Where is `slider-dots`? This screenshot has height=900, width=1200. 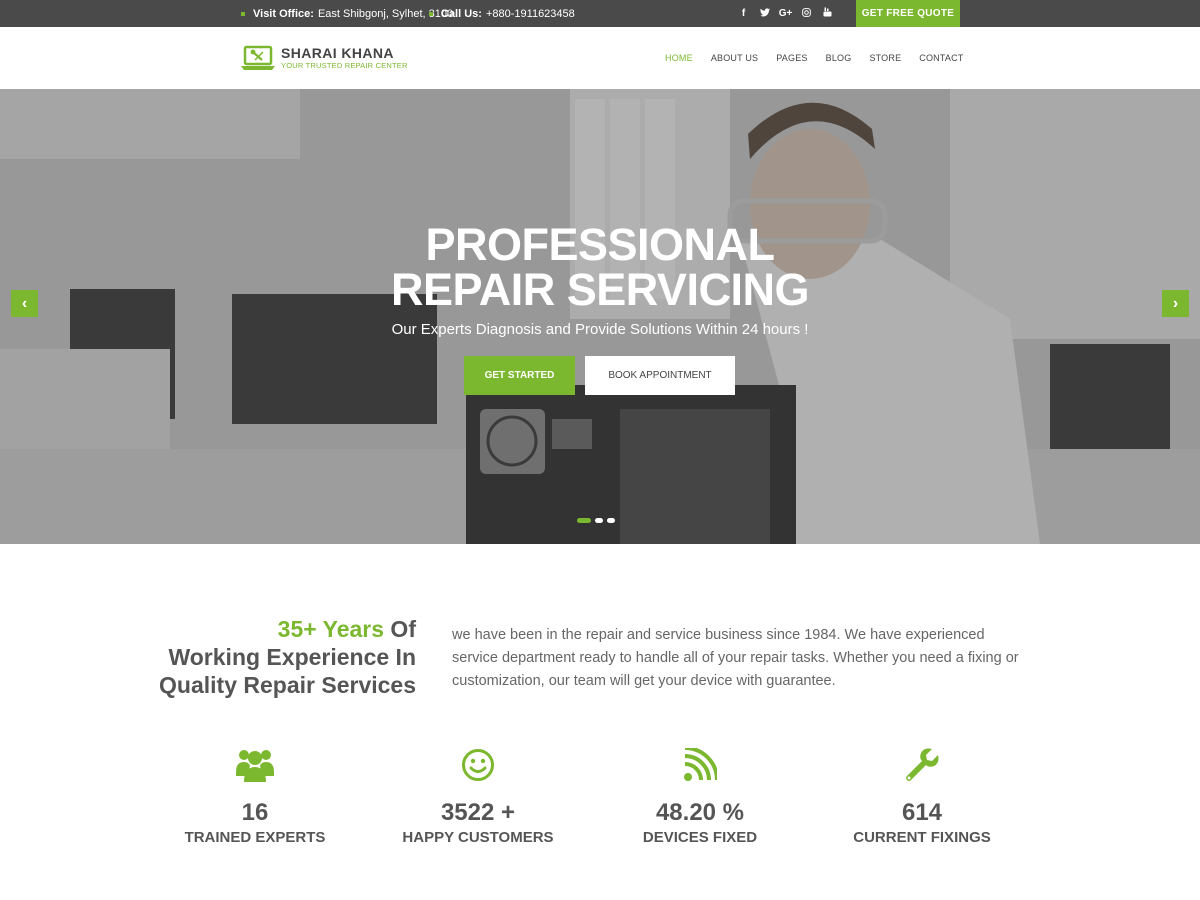
slider-dots is located at coordinates (596, 520).